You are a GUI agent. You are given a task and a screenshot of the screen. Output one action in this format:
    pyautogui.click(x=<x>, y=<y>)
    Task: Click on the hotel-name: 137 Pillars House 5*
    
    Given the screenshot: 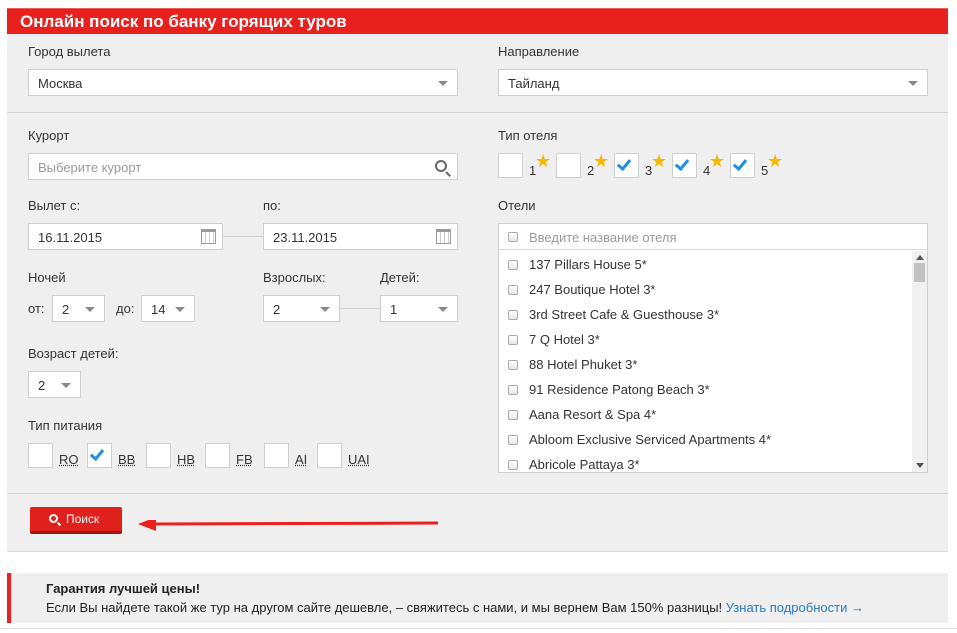 What is the action you would take?
    pyautogui.click(x=588, y=264)
    